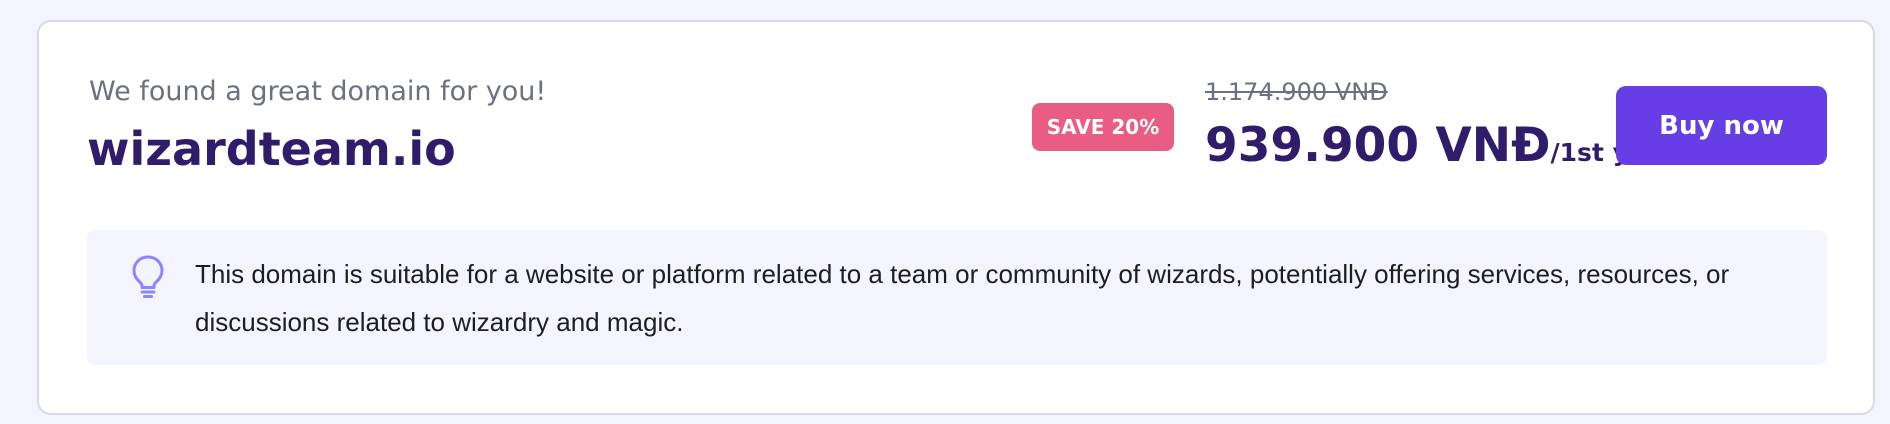  I want to click on original-price: 1.174.900 VNĐ, so click(1296, 92).